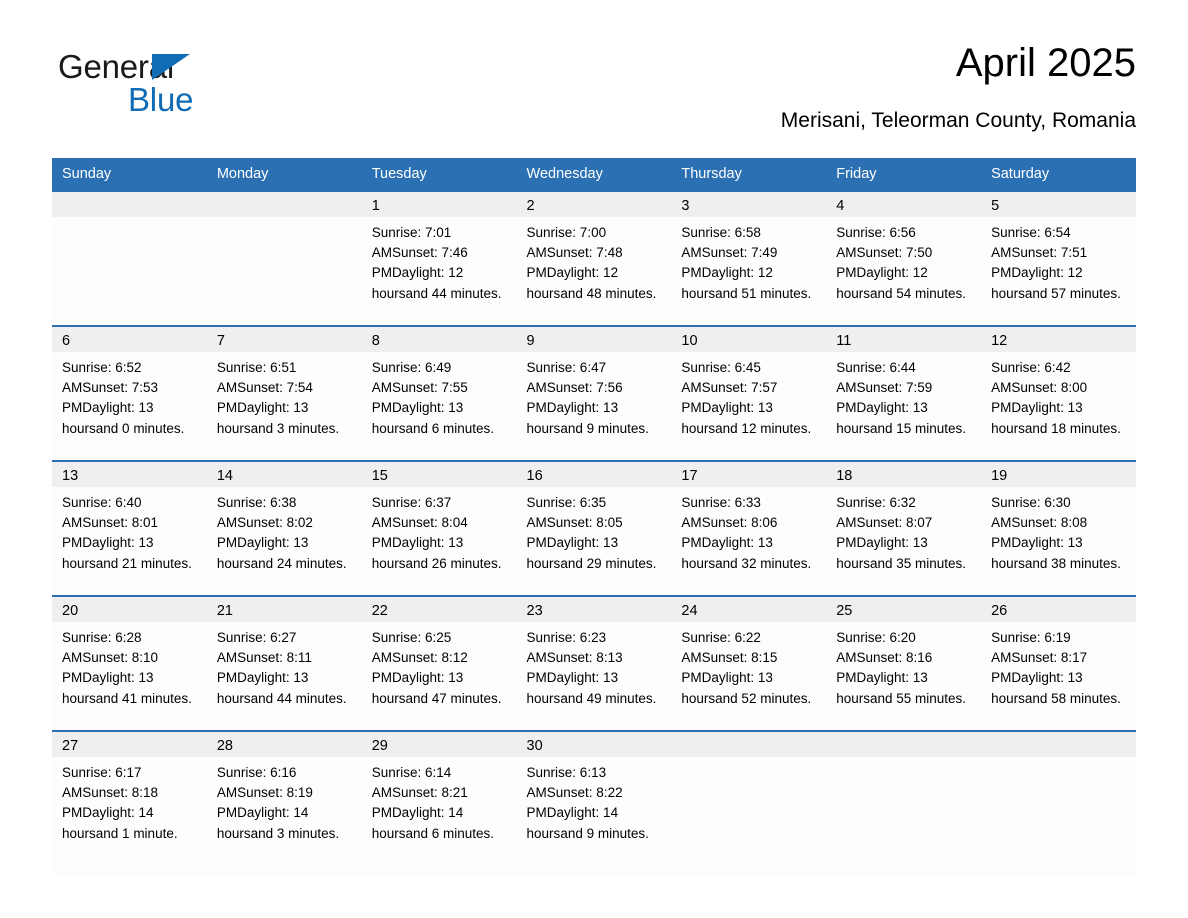  What do you see at coordinates (1072, 698) in the screenshot?
I see `daylight-line-2: and 58 minutes.` at bounding box center [1072, 698].